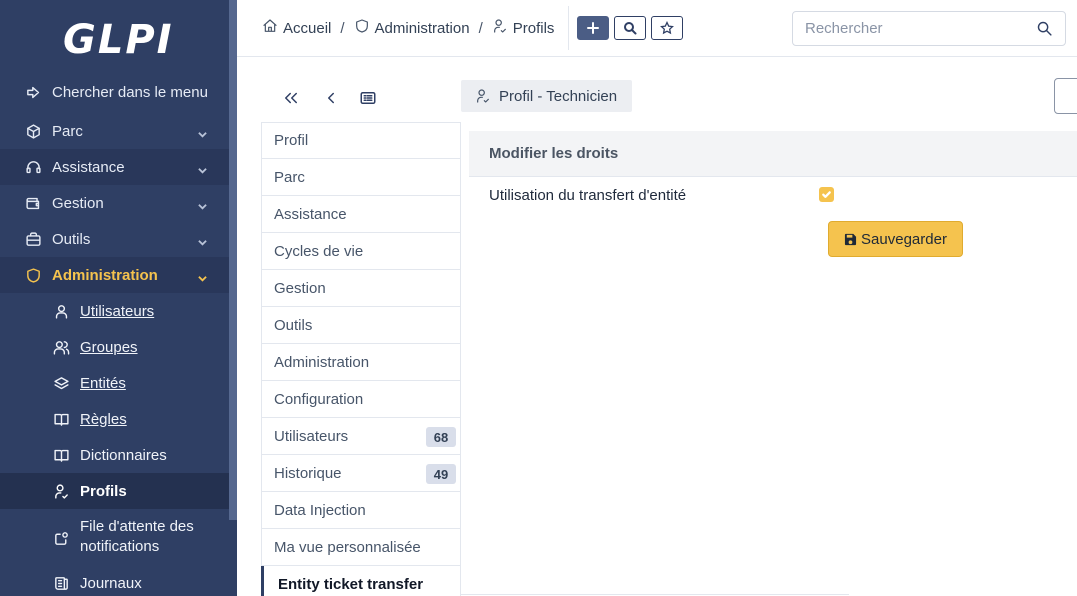  I want to click on plus-icon, so click(593, 28).